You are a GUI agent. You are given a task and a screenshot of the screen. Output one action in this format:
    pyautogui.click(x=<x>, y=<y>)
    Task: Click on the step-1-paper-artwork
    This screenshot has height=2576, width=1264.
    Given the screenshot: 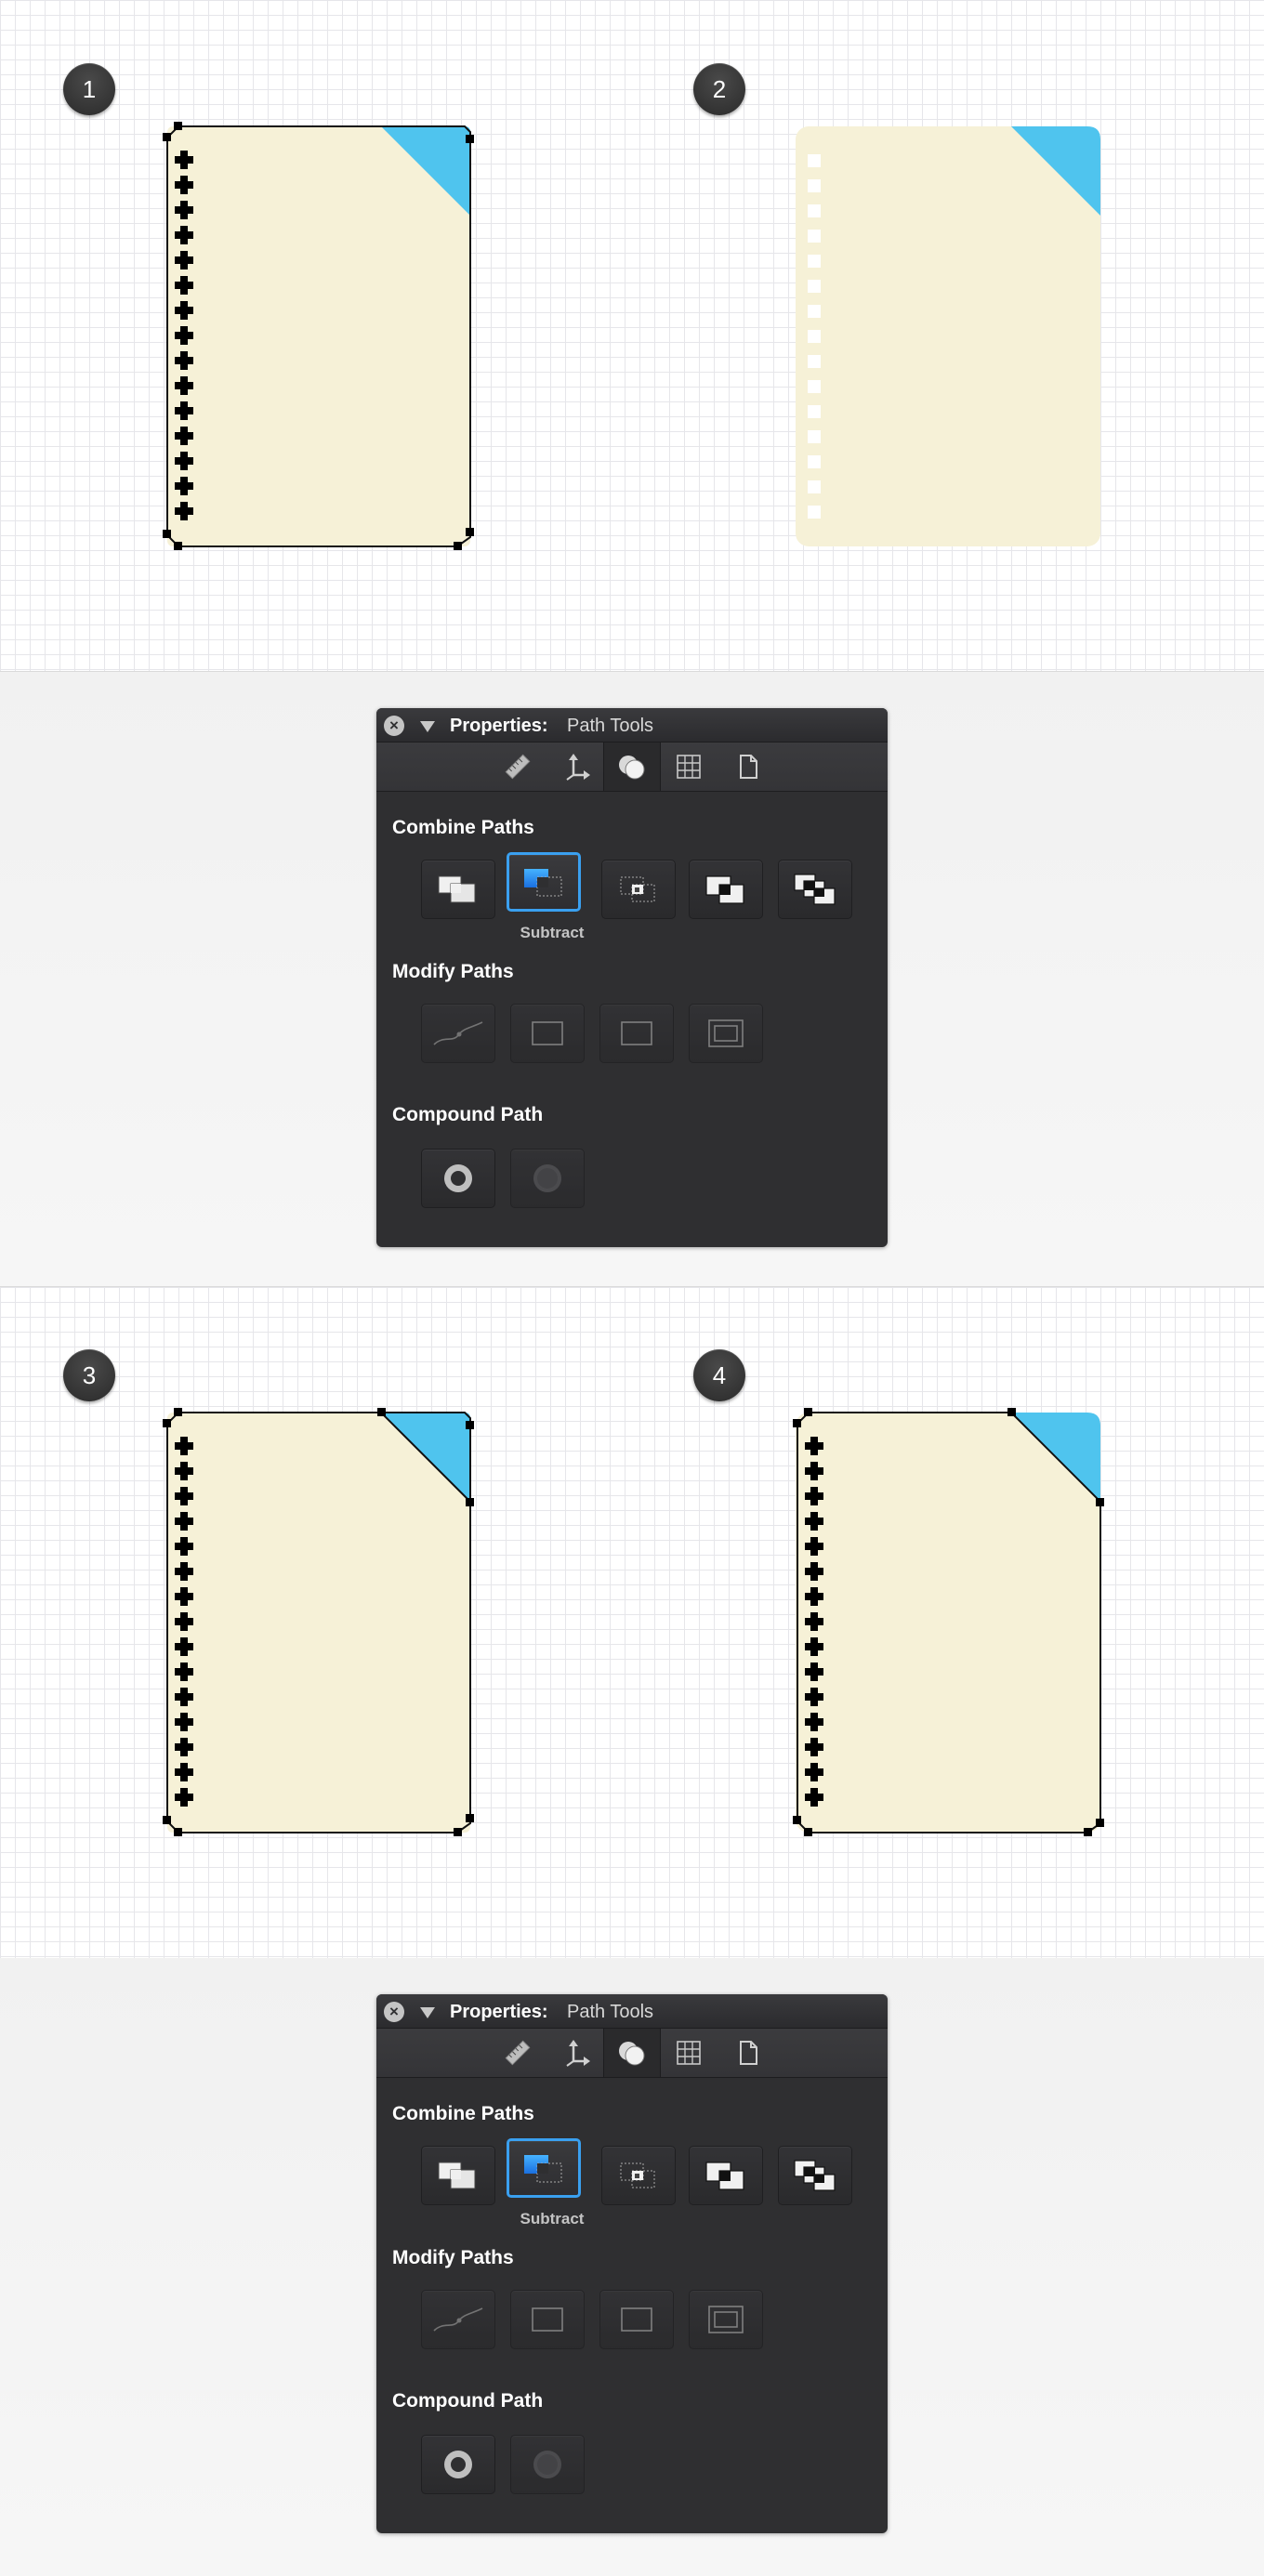 What is the action you would take?
    pyautogui.click(x=320, y=337)
    